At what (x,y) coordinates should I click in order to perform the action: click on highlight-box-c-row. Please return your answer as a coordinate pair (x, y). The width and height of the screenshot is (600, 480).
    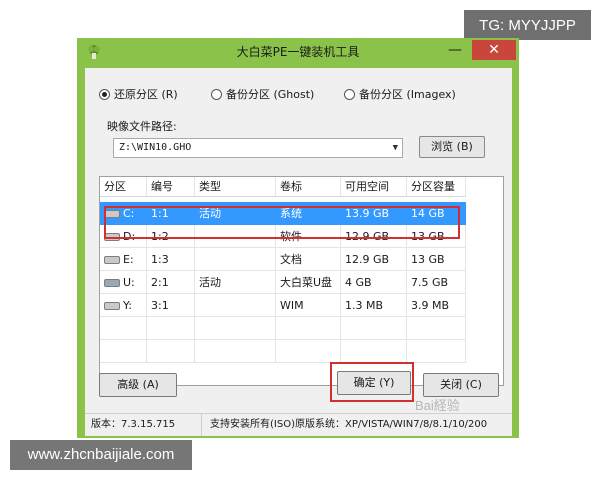
    Looking at the image, I should click on (282, 222).